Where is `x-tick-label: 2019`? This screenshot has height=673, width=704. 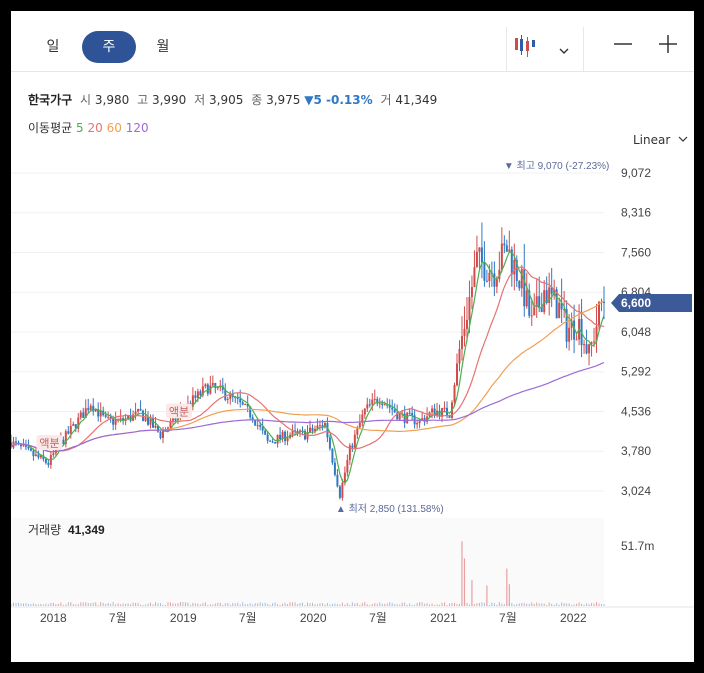
x-tick-label: 2019 is located at coordinates (183, 618).